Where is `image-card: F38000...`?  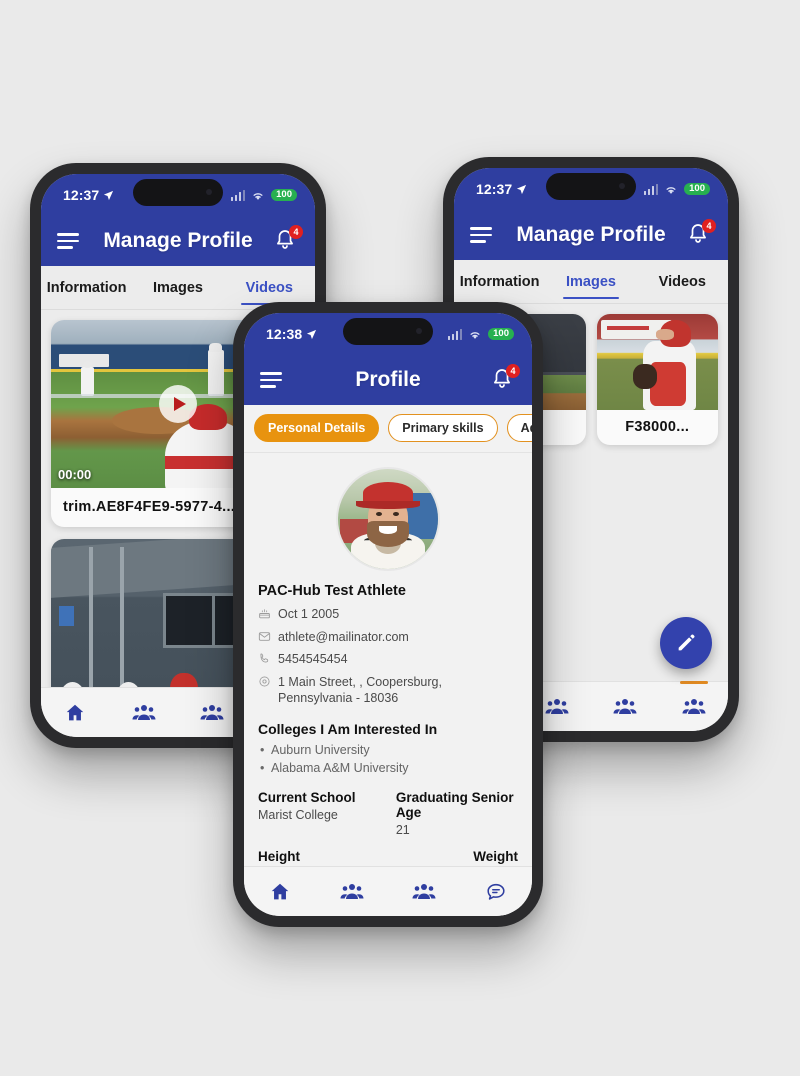
image-card: F38000... is located at coordinates (657, 379).